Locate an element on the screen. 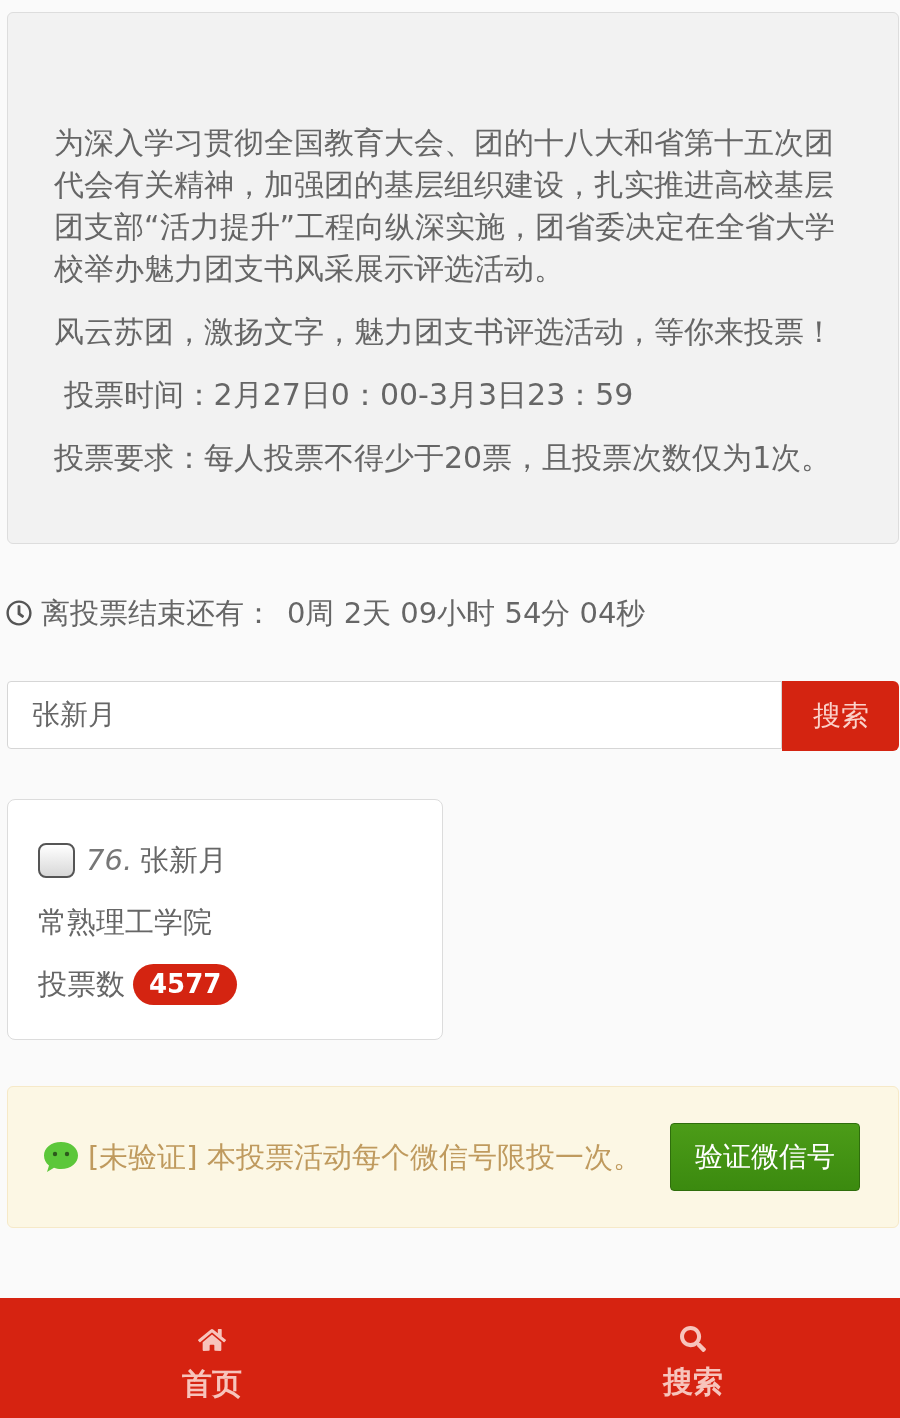 Image resolution: width=900 pixels, height=1418 pixels. intro-paragraph: 投票要求：每人投票不得少于20票，且投票次数仅为1次。 is located at coordinates (443, 458).